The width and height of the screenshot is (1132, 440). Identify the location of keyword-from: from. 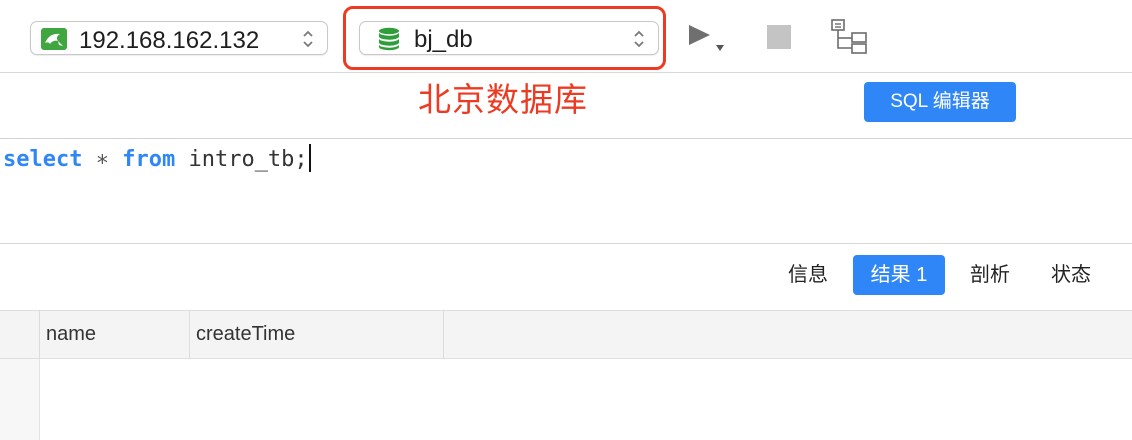
(149, 159).